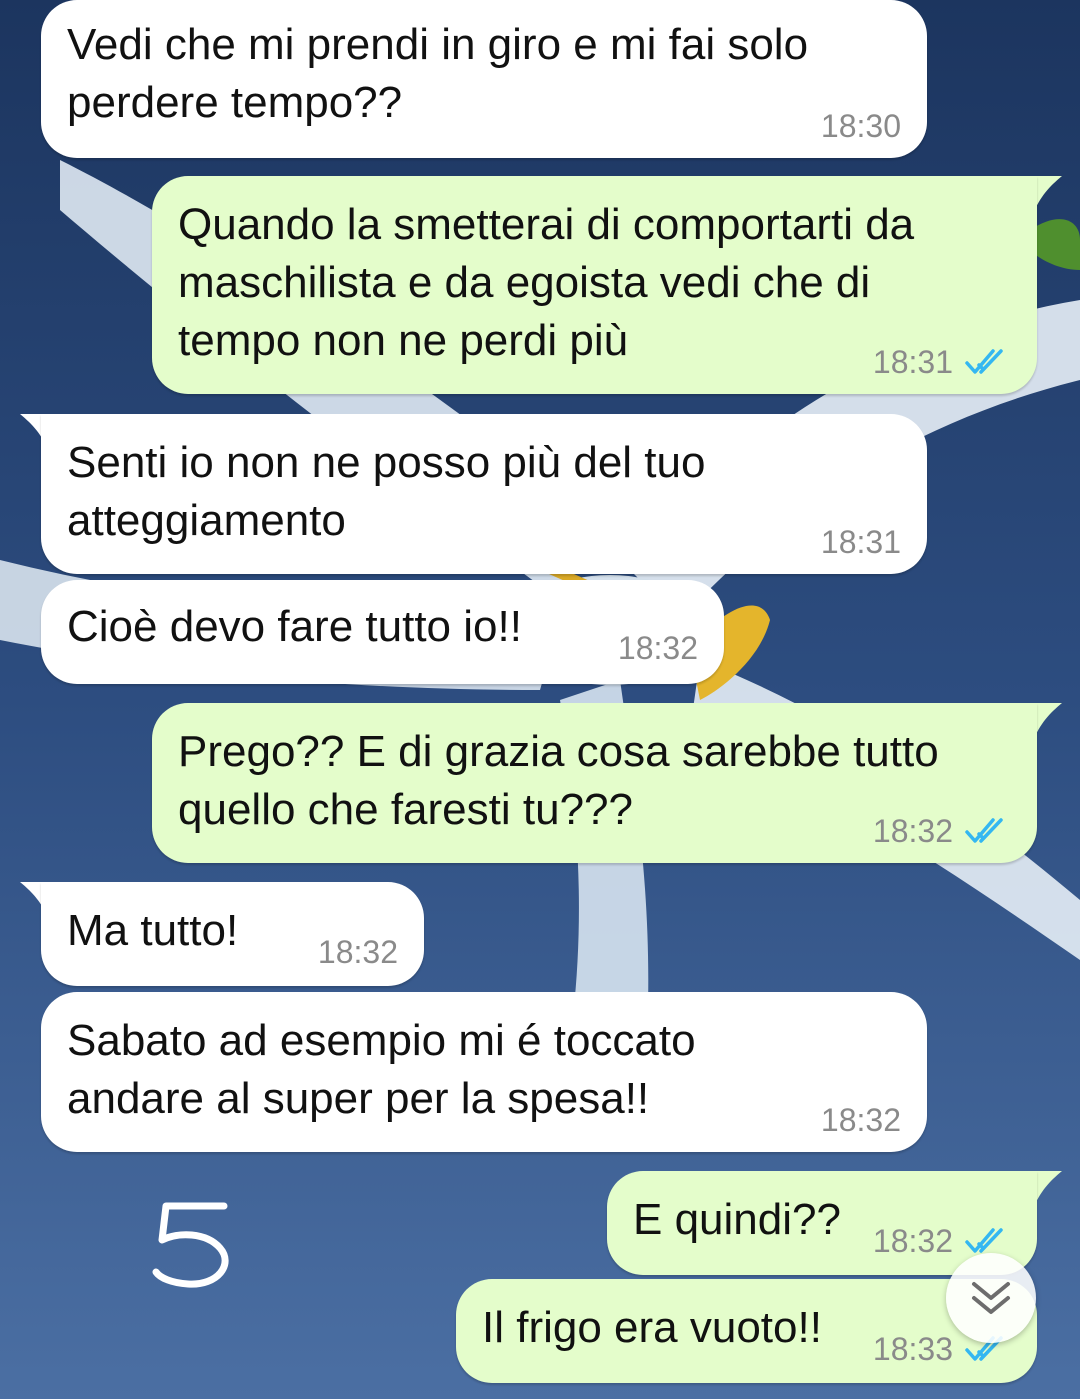  I want to click on incoming-message: Cioè devo fare tutto io!! 18:32, so click(382, 632).